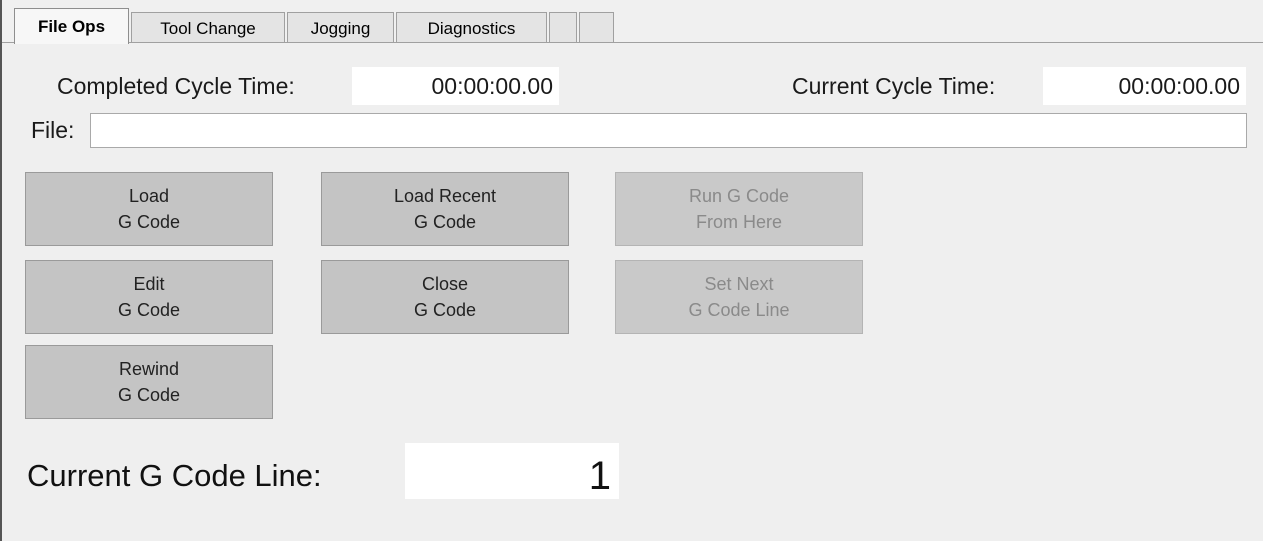 This screenshot has height=541, width=1263. I want to click on tab-diagnostics: Diagnostics, so click(471, 28).